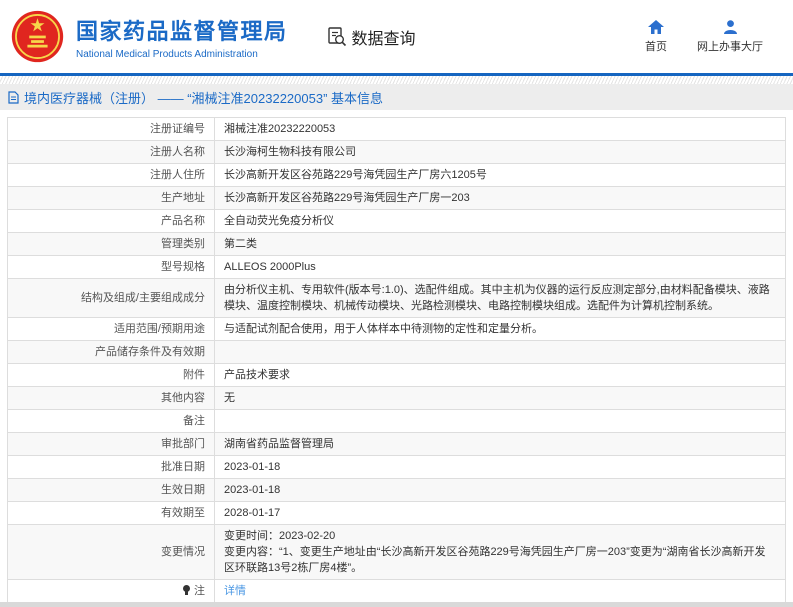 The width and height of the screenshot is (793, 607). I want to click on table-row: 生产地址 长沙高新开发区谷苑路229号海凭园生产厂房一203, so click(396, 198).